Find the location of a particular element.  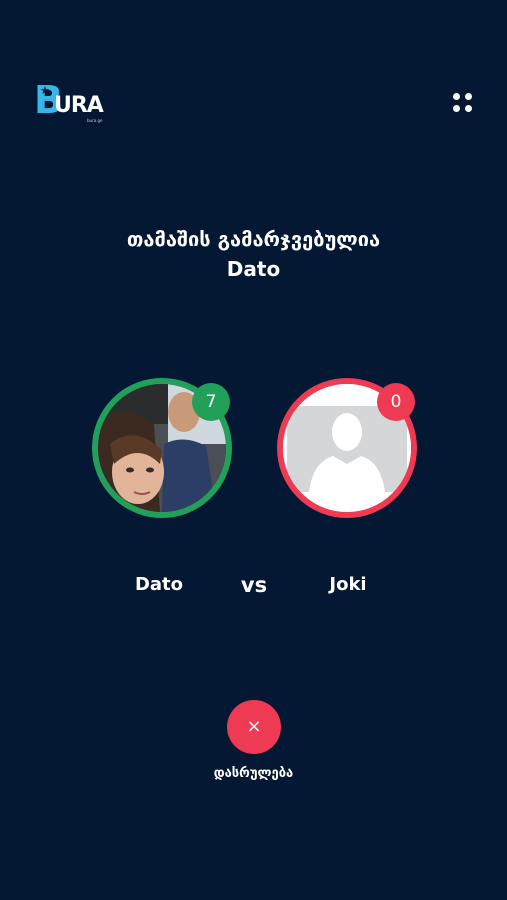

player-right-name: Joki is located at coordinates (348, 584).